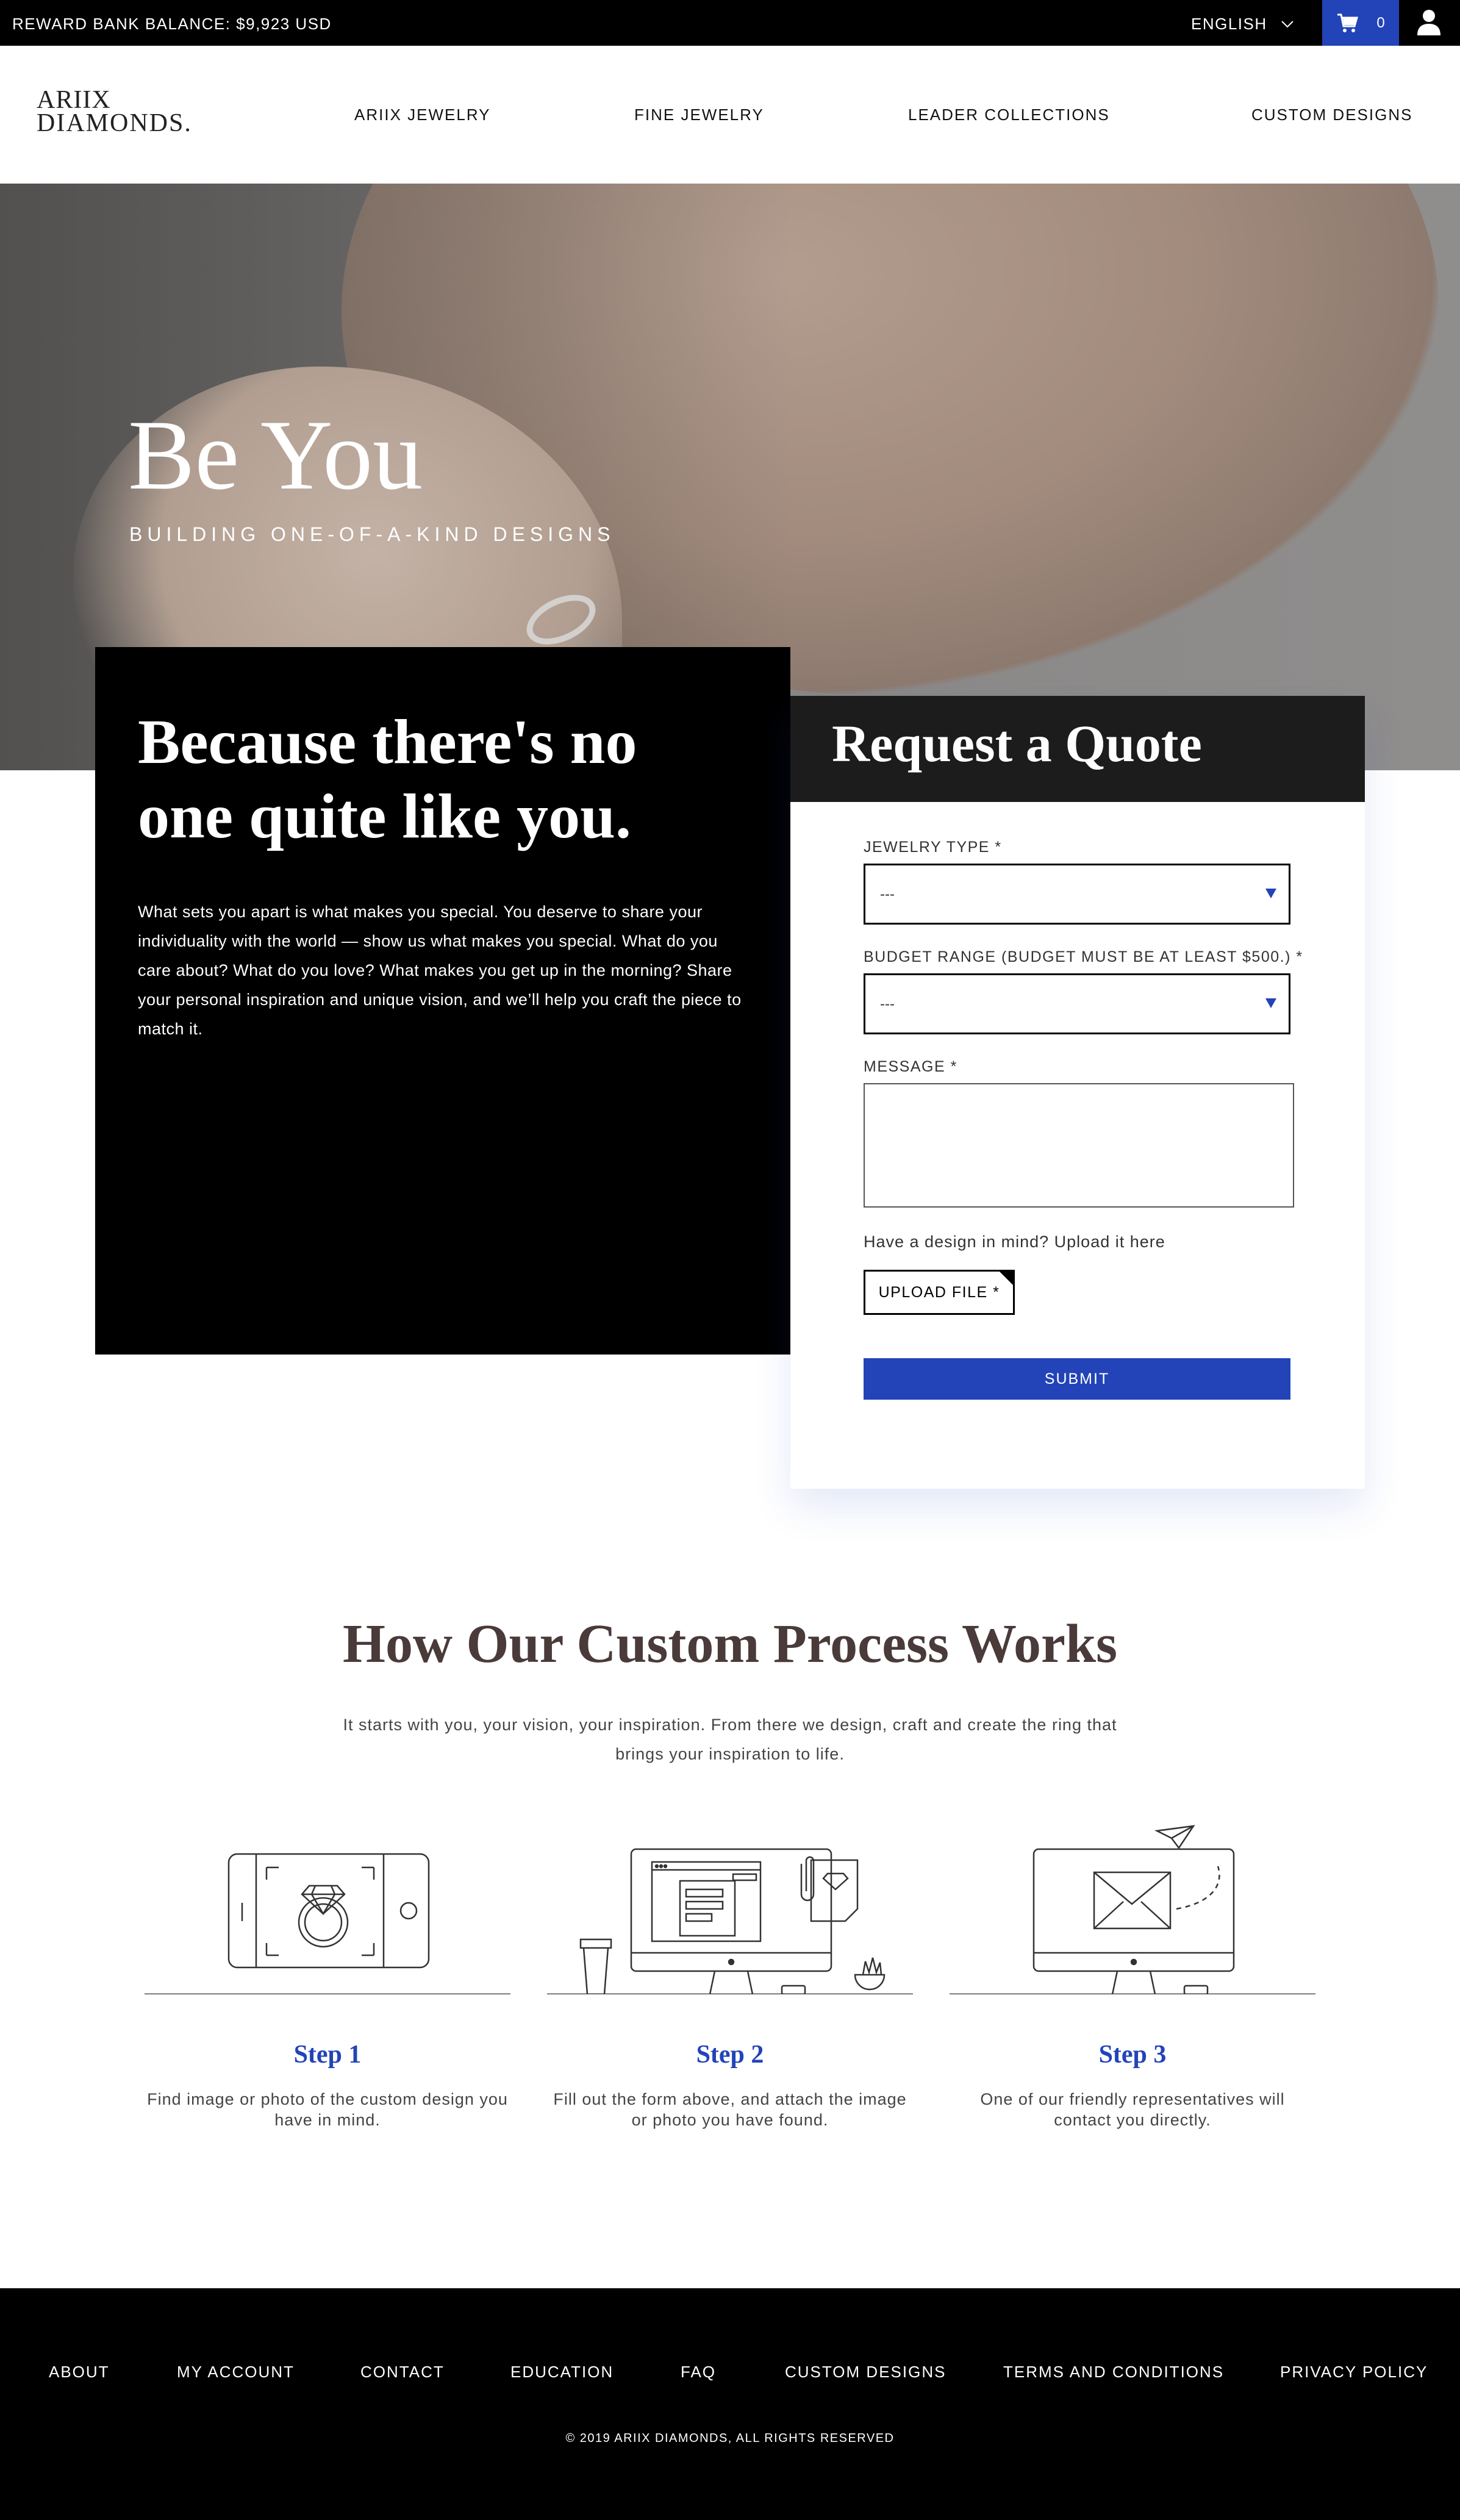 The width and height of the screenshot is (1460, 2520). Describe the element at coordinates (1132, 1909) in the screenshot. I see `computer-mail-icon` at that location.